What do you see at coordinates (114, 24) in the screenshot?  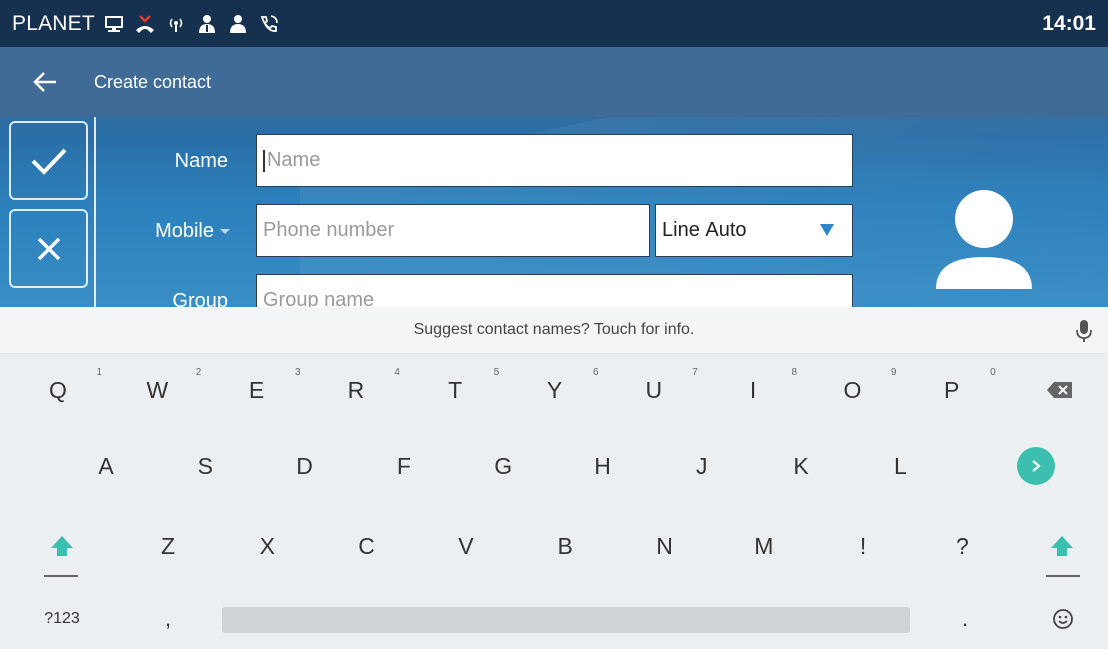 I see `network-icon` at bounding box center [114, 24].